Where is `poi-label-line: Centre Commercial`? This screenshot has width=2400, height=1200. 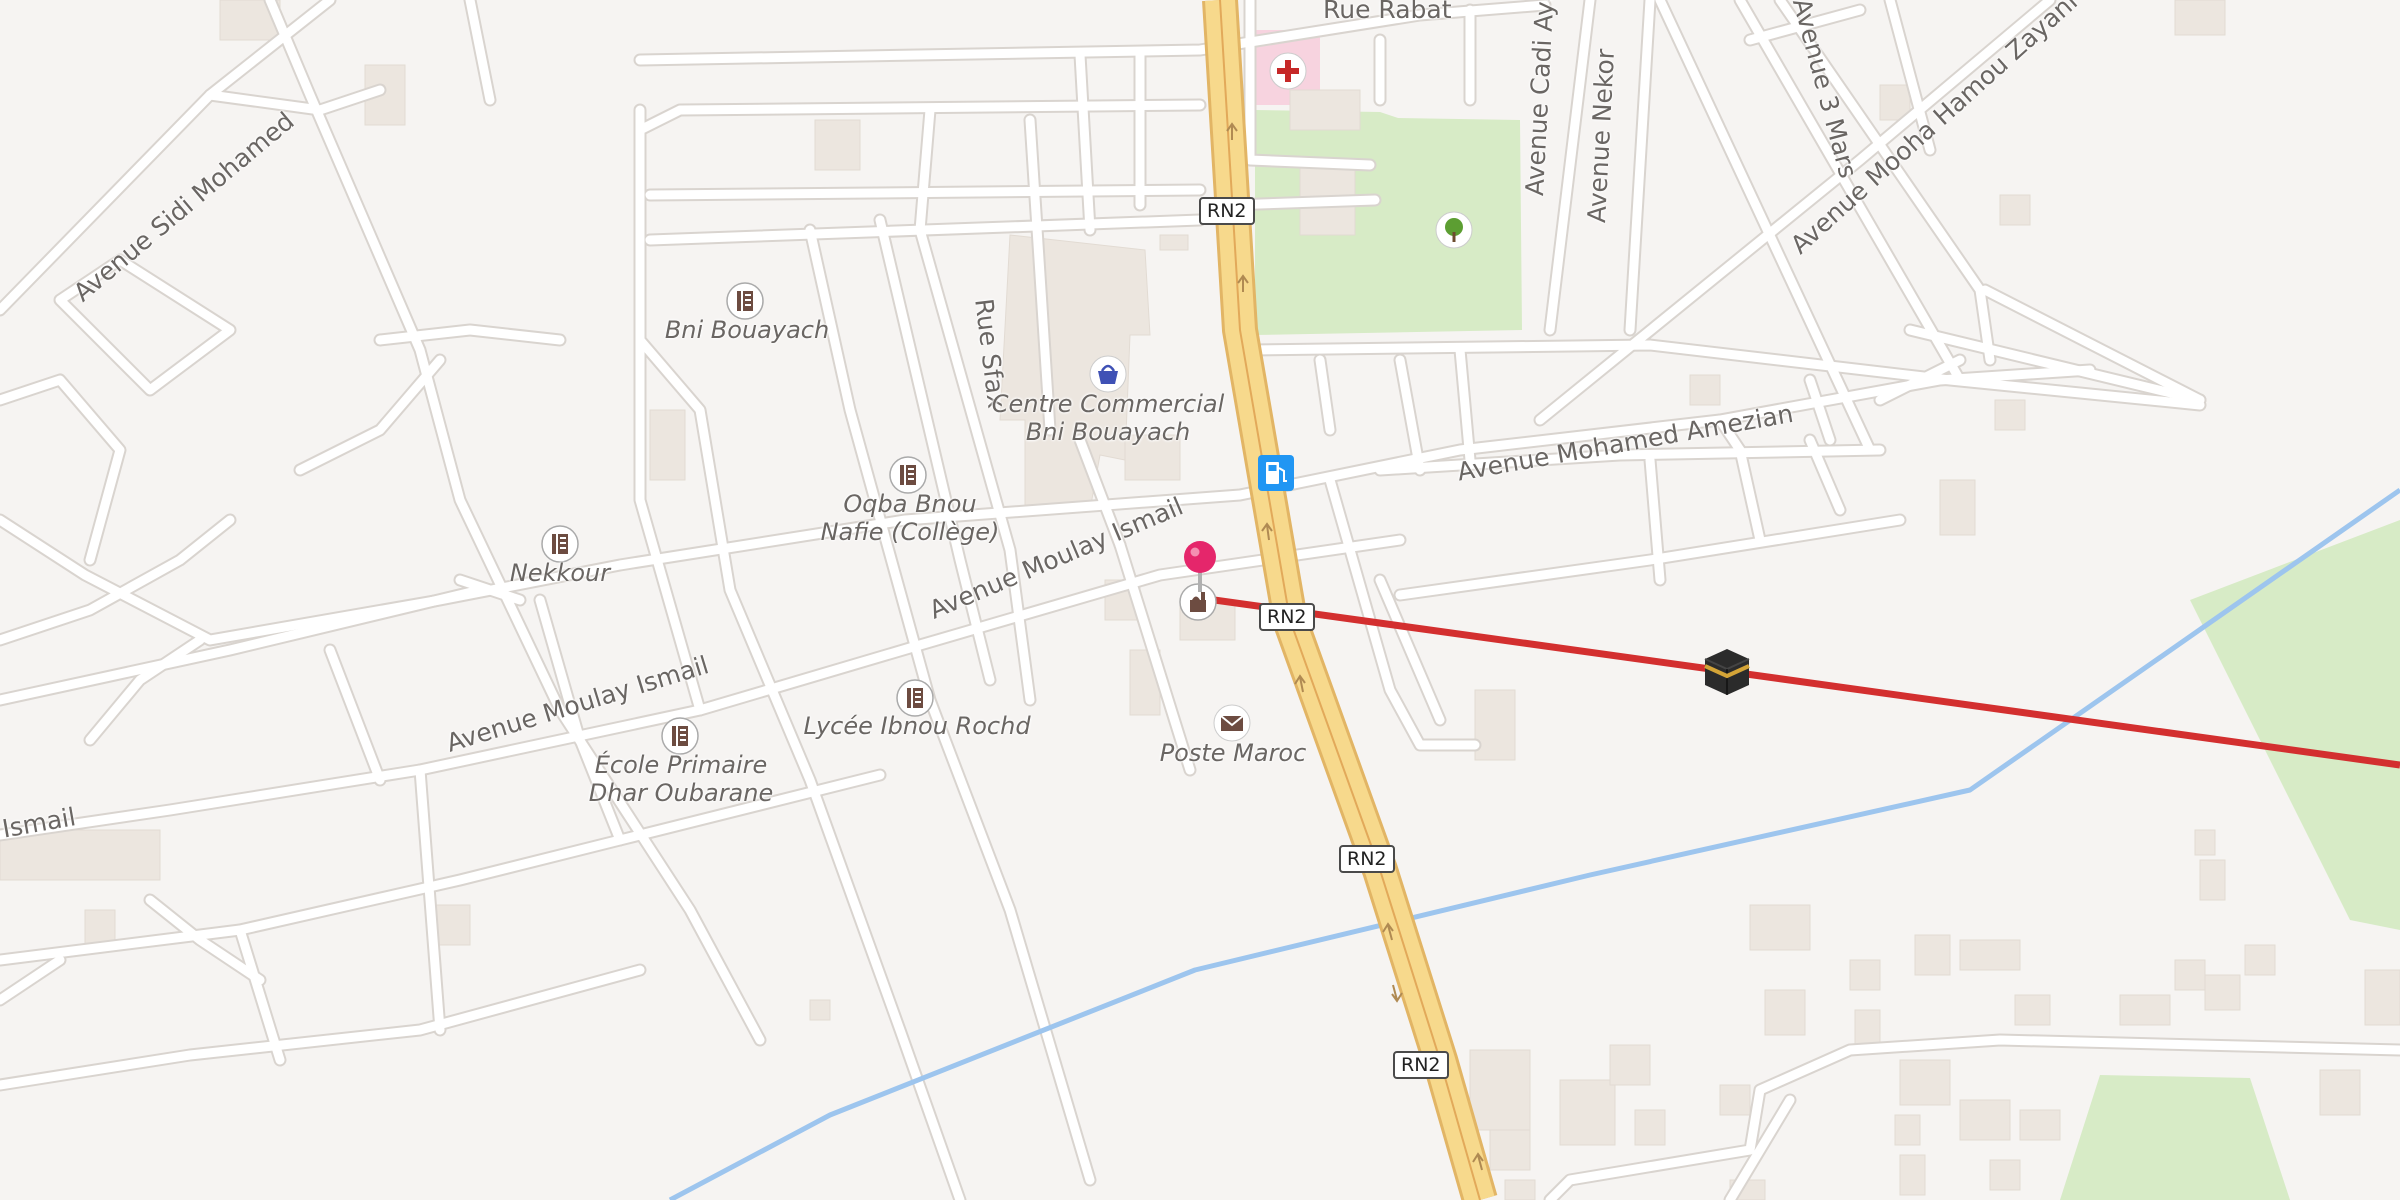 poi-label-line: Centre Commercial is located at coordinates (1108, 404).